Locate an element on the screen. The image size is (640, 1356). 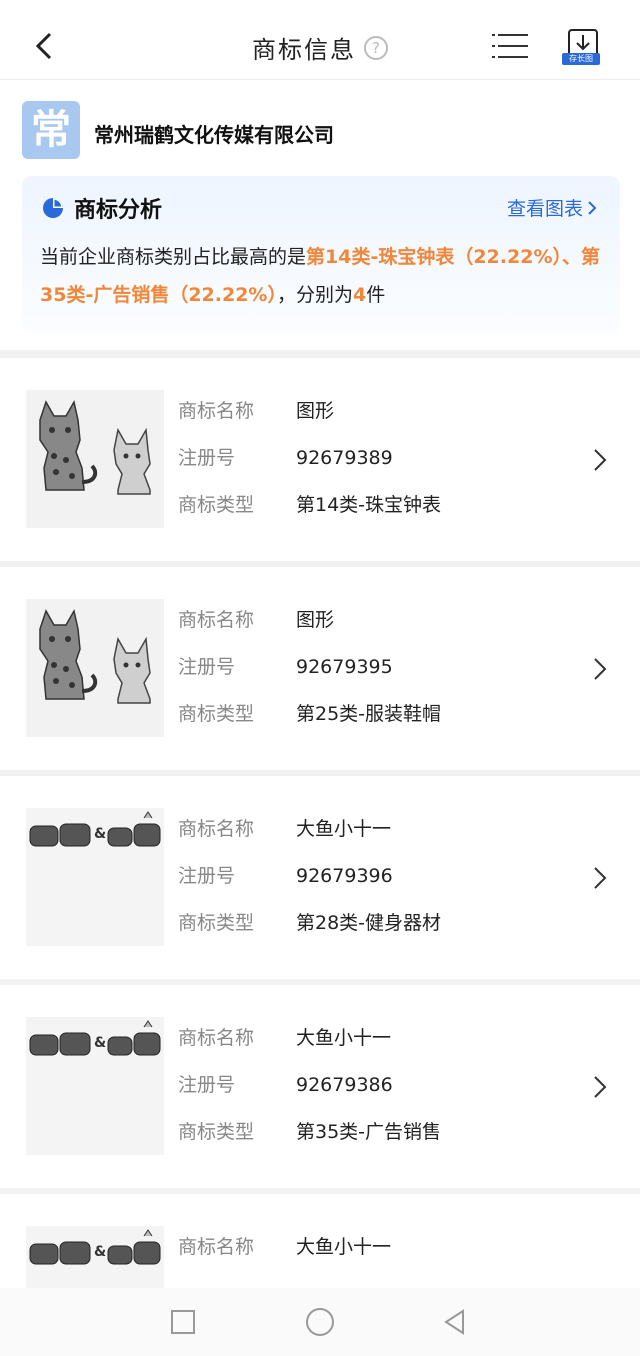
company-logo: 常 is located at coordinates (51, 130).